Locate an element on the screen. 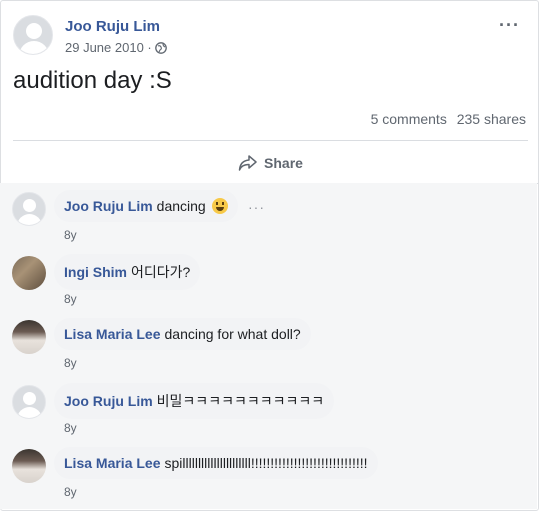  post-date: 29 June 2010 · is located at coordinates (108, 47).